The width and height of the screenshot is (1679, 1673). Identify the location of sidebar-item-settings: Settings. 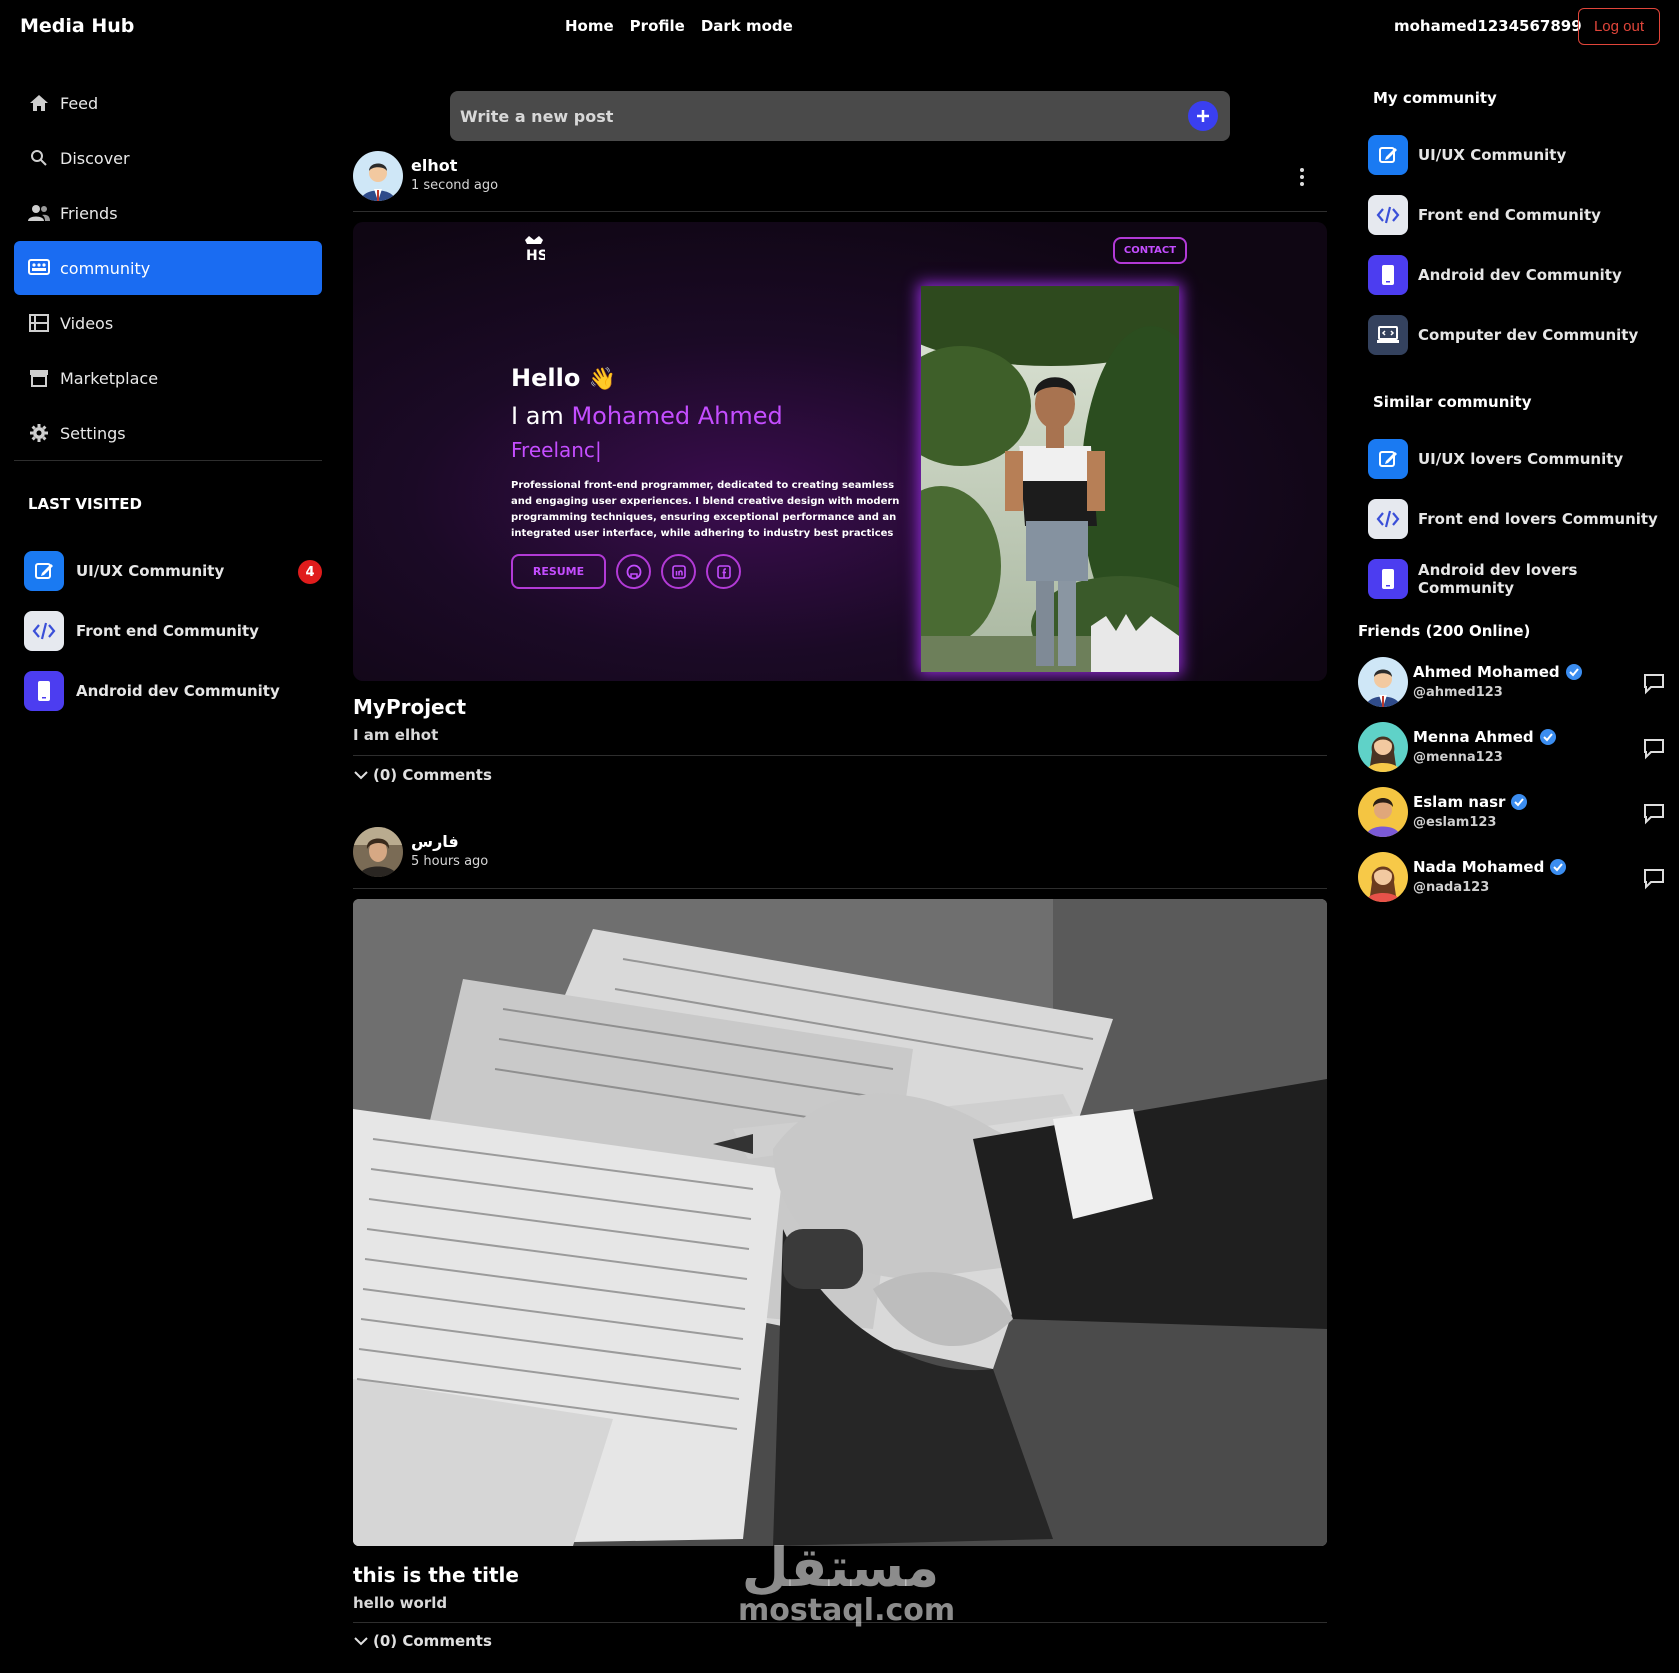
(168, 433).